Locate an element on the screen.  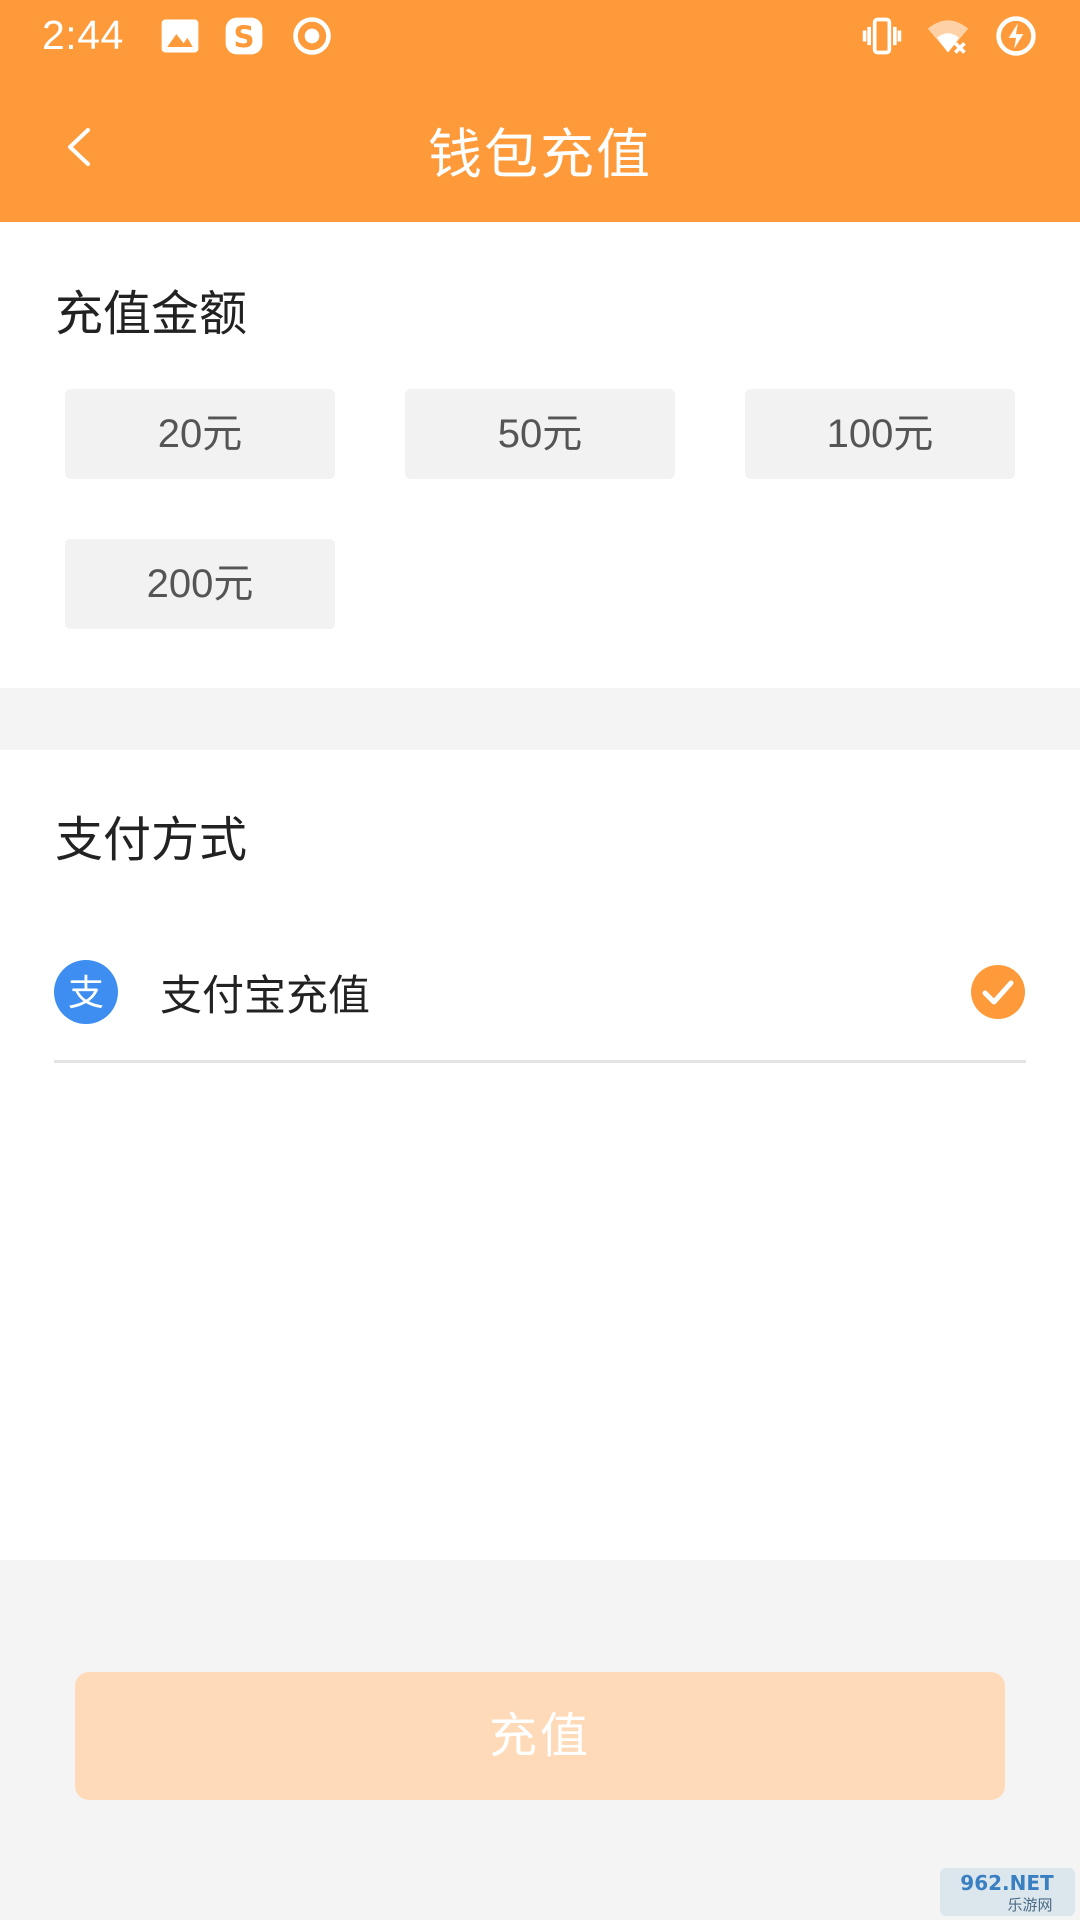
status-time: 2:44 is located at coordinates (83, 35).